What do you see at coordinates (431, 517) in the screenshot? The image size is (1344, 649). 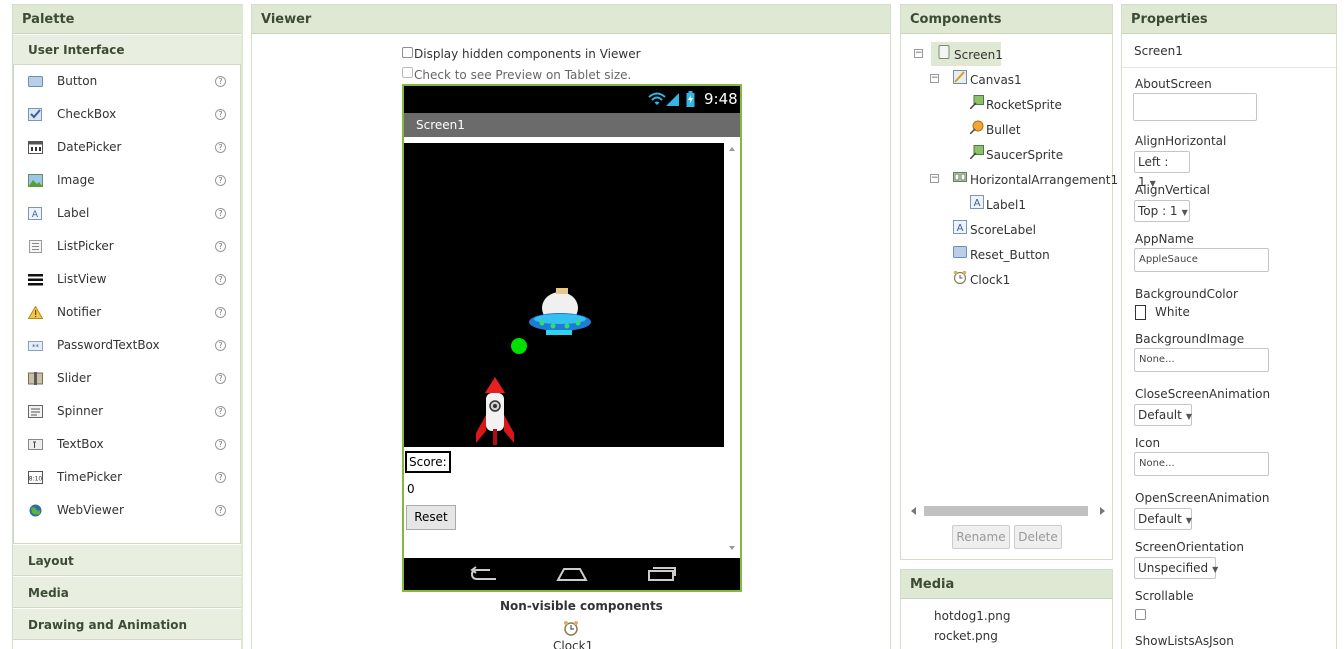 I see `reset-button: Reset` at bounding box center [431, 517].